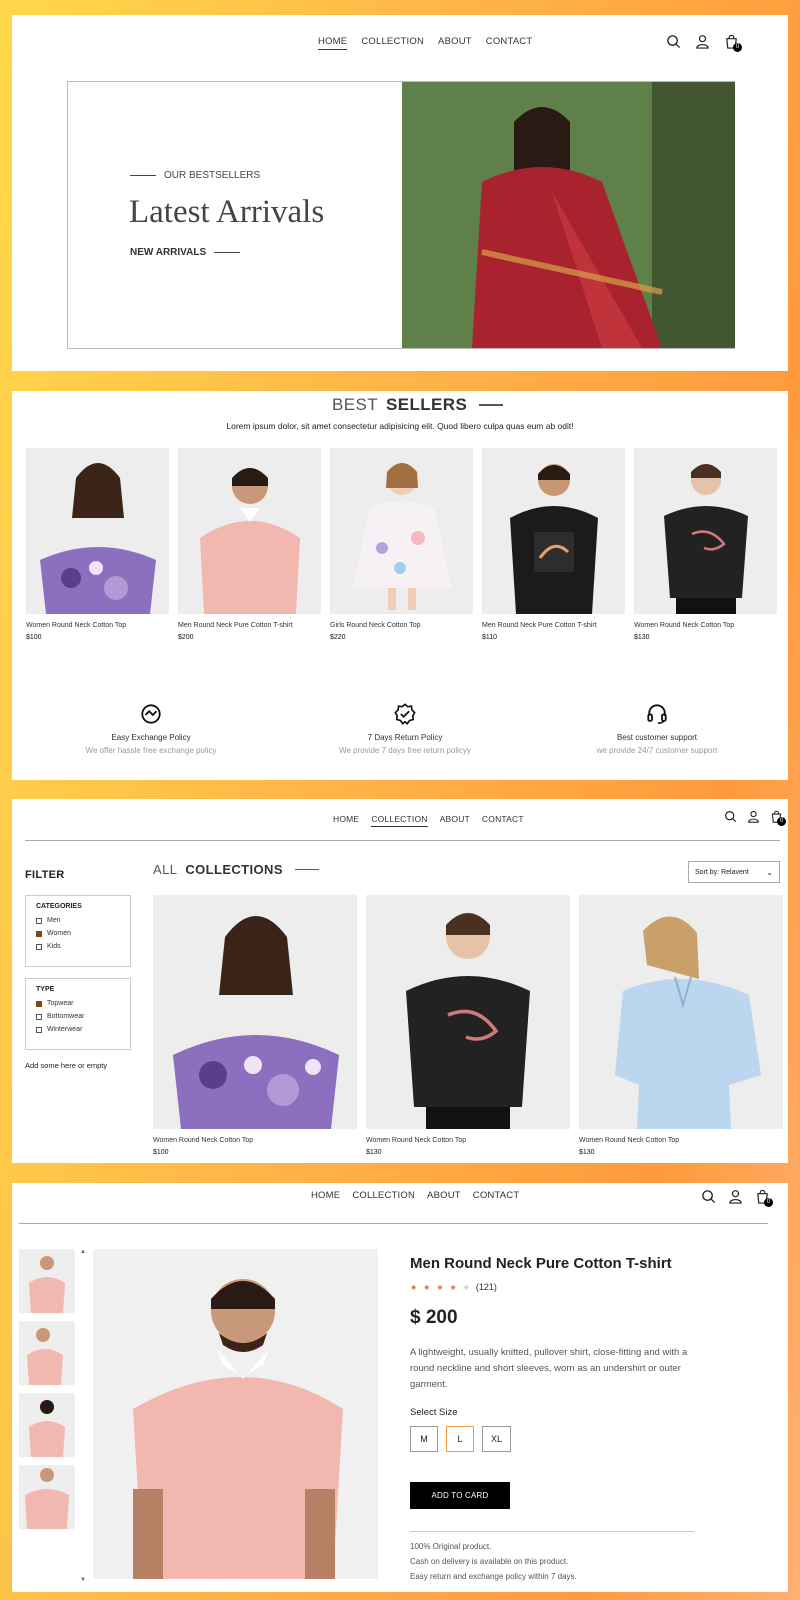 This screenshot has height=1600, width=800. I want to click on type-filter-box: TYPE Topwear Bottomwear Winterwear, so click(78, 1014).